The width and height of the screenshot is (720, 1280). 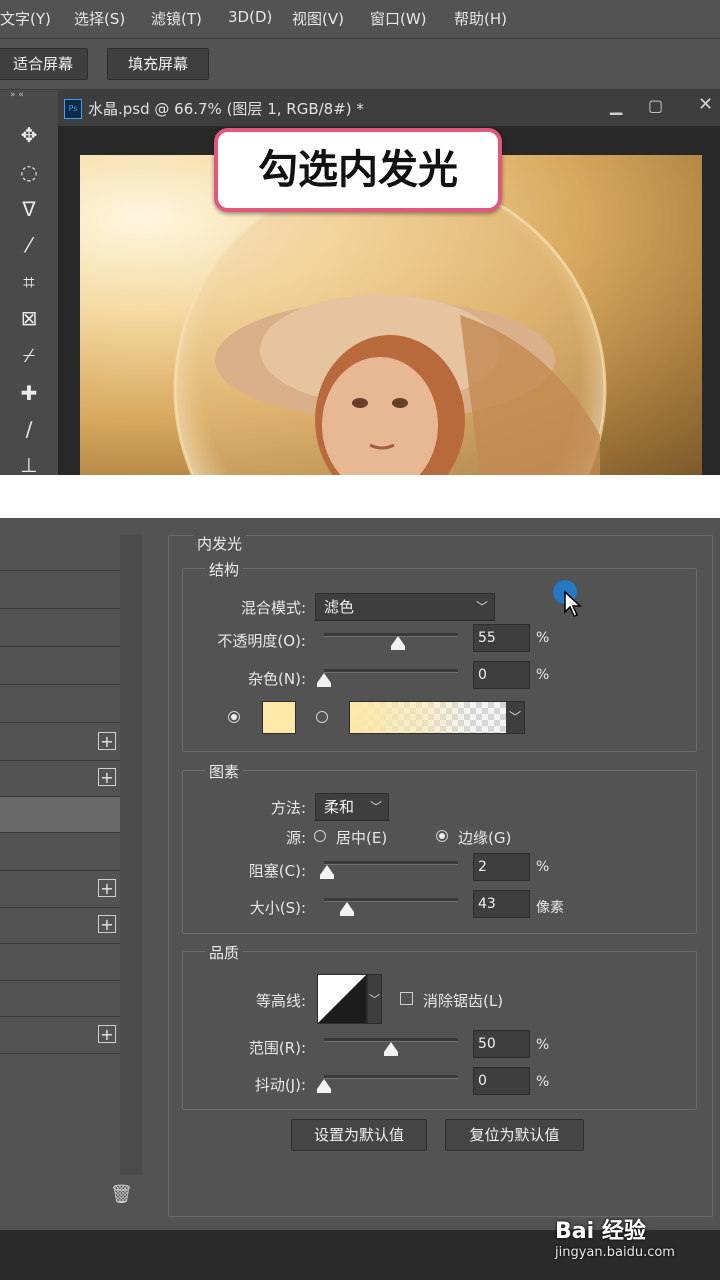 What do you see at coordinates (618, 106) in the screenshot?
I see `minimize-icon: ▁` at bounding box center [618, 106].